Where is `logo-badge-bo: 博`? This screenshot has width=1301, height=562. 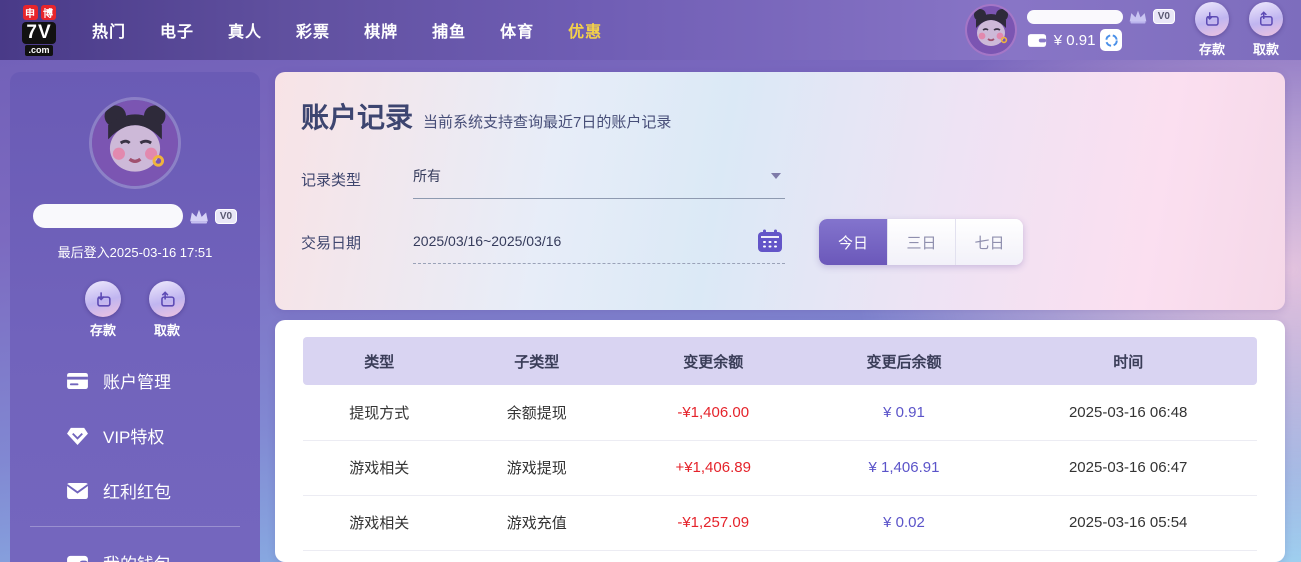
logo-badge-bo: 博 is located at coordinates (48, 12).